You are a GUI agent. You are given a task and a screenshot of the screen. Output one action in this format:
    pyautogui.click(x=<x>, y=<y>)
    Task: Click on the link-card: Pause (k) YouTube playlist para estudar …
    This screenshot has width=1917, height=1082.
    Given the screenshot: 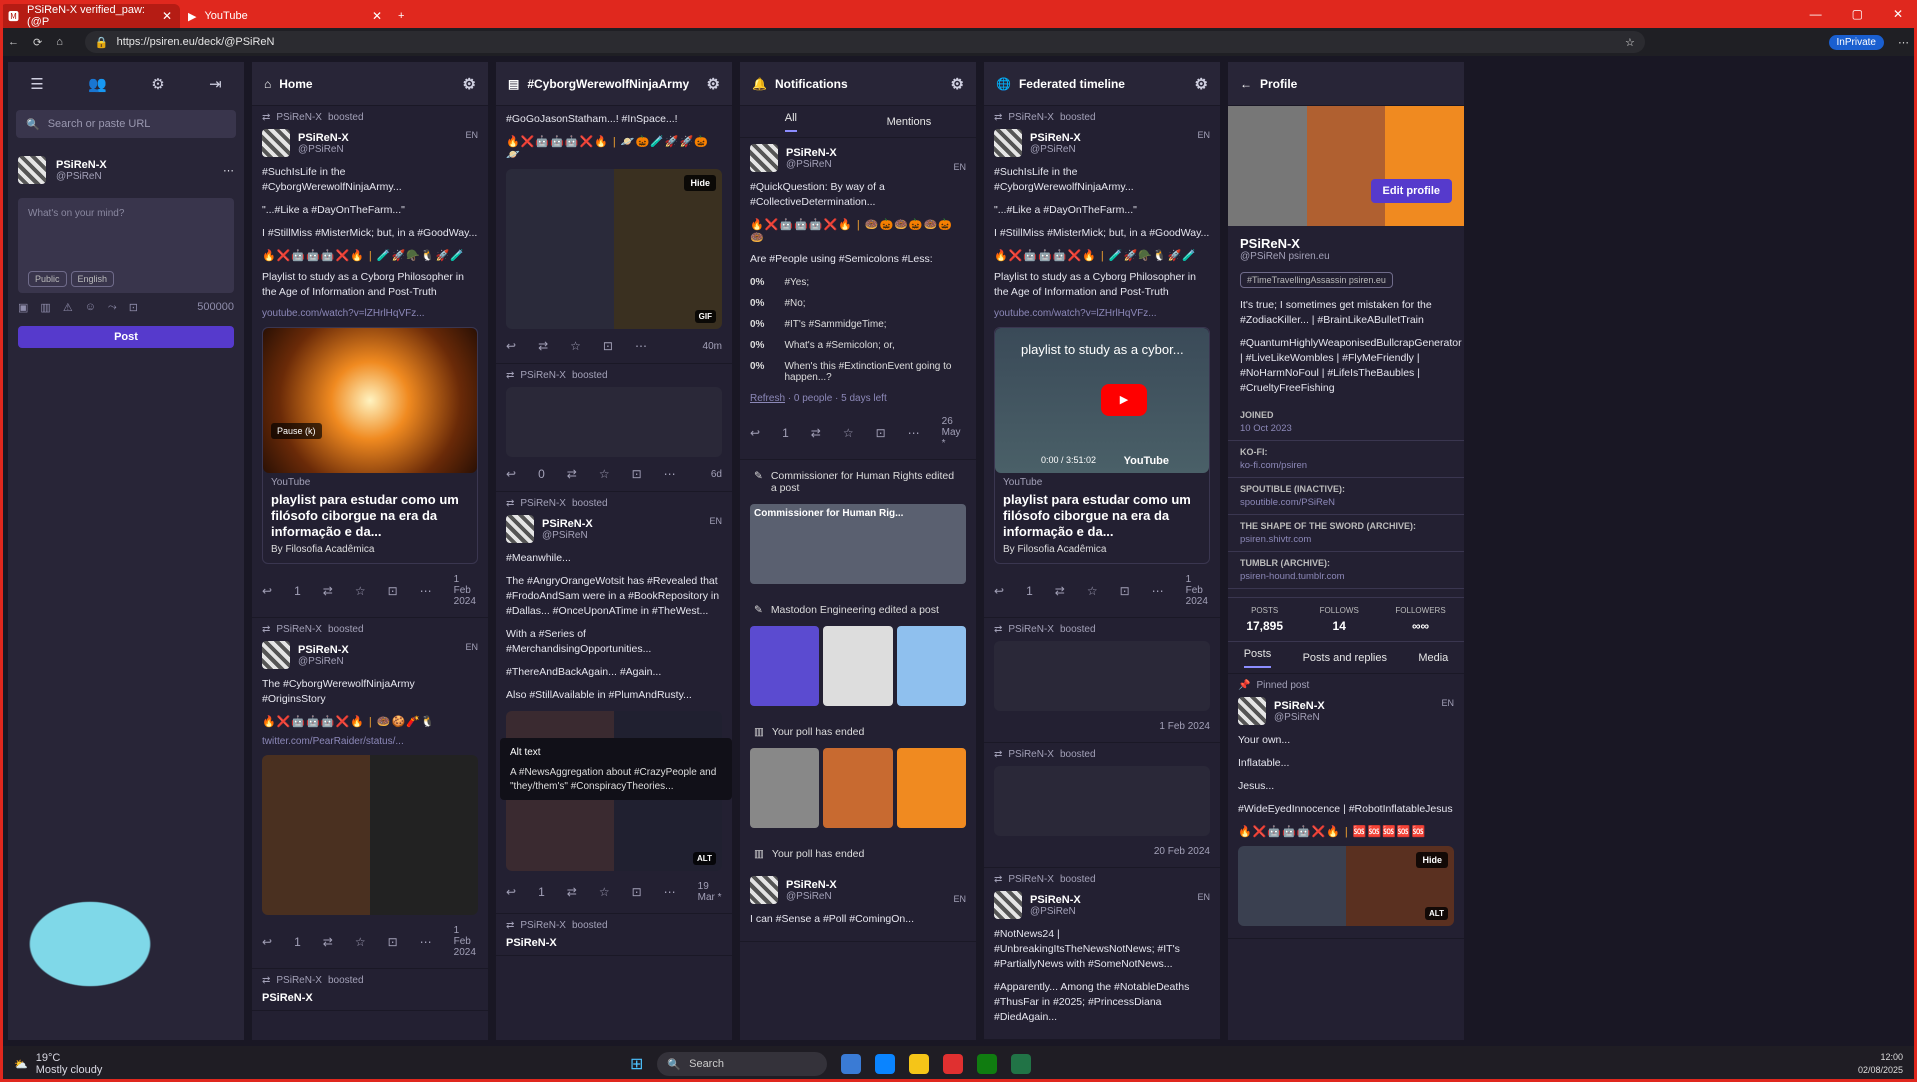 What is the action you would take?
    pyautogui.click(x=370, y=445)
    